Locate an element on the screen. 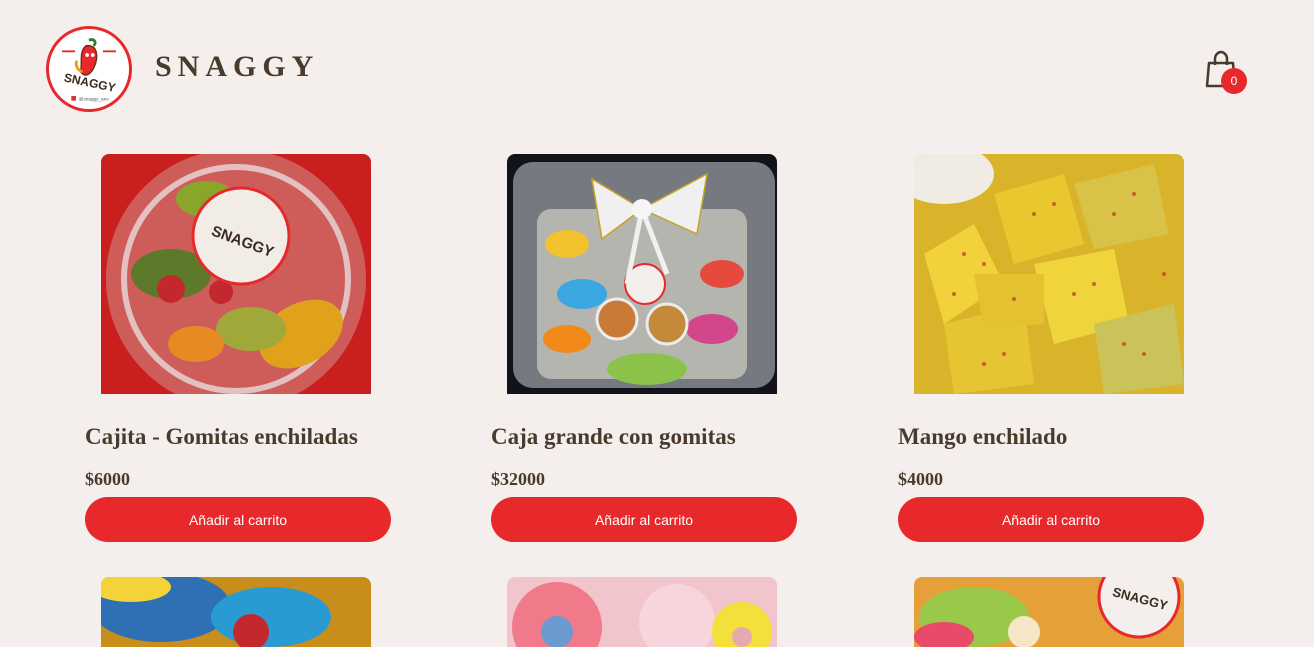 This screenshot has width=1314, height=647. brand-logo: SNAGGY @snaggy_ano is located at coordinates (89, 69).